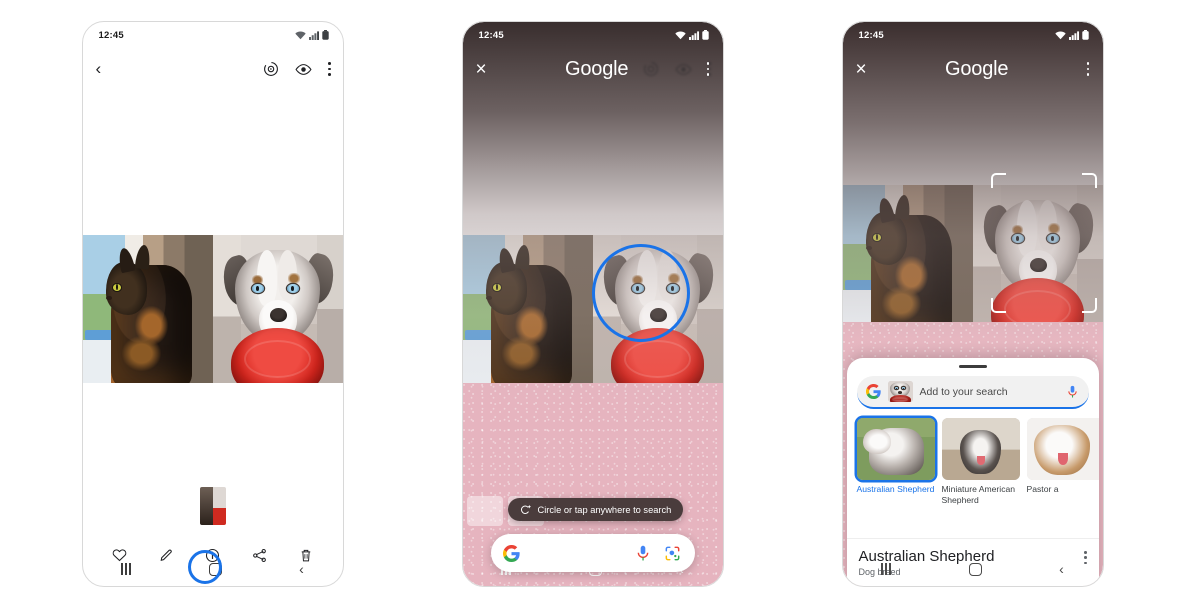 The width and height of the screenshot is (1185, 608). What do you see at coordinates (277, 309) in the screenshot?
I see `dog-photo` at bounding box center [277, 309].